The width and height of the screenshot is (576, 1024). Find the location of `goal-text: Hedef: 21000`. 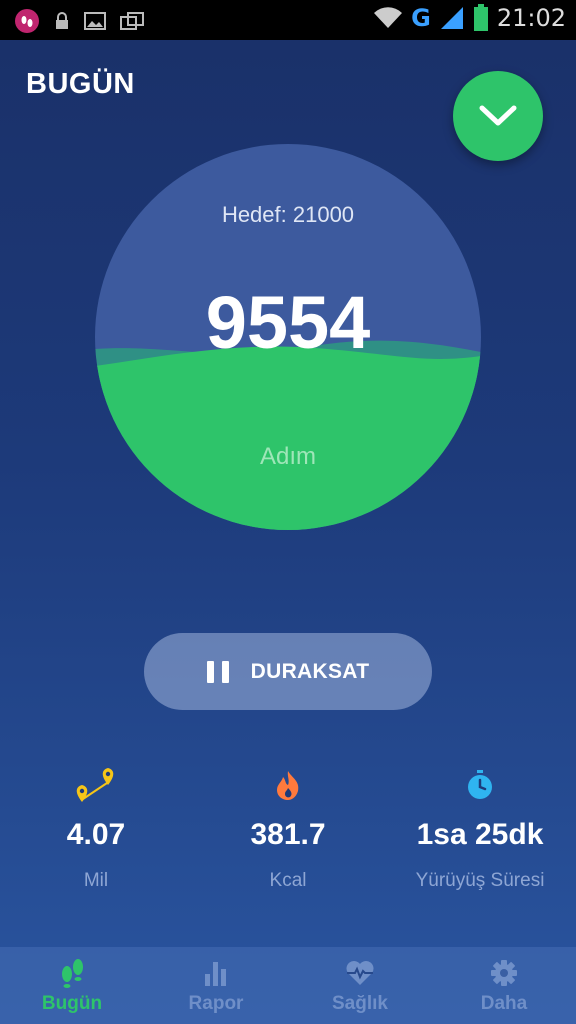

goal-text: Hedef: 21000 is located at coordinates (288, 214).